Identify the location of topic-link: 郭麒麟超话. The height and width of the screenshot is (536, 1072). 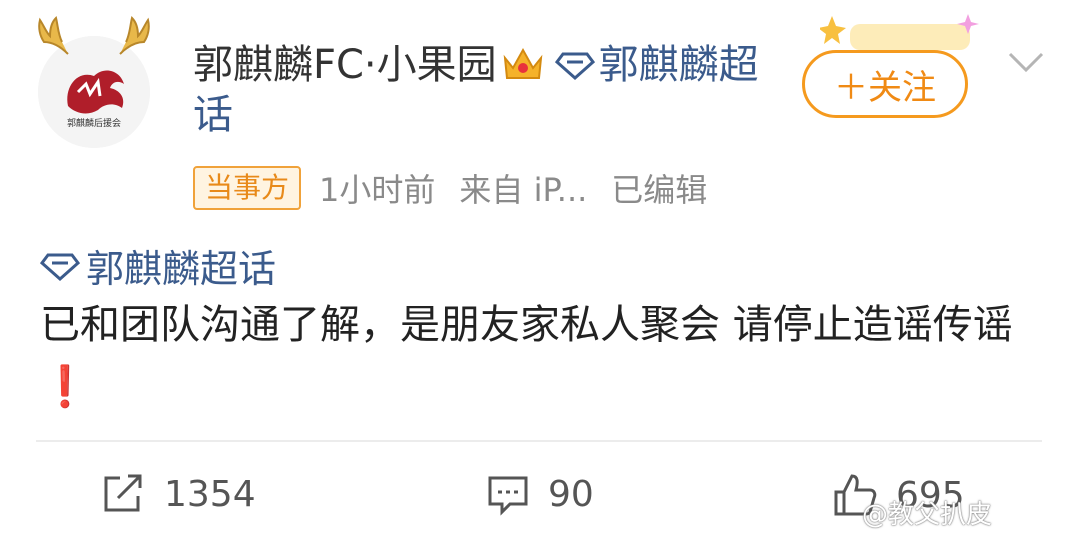
(158, 265).